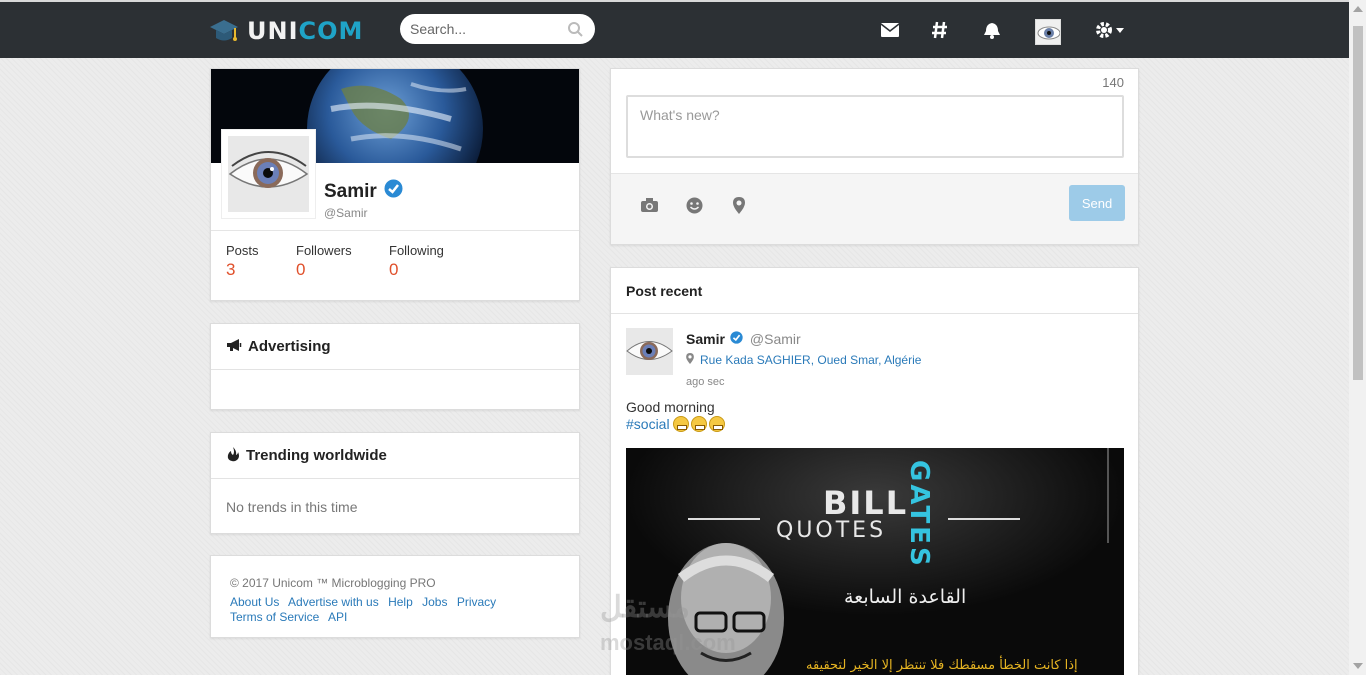 This screenshot has width=1366, height=675. Describe the element at coordinates (775, 339) in the screenshot. I see `post-author-handle: @Samir` at that location.